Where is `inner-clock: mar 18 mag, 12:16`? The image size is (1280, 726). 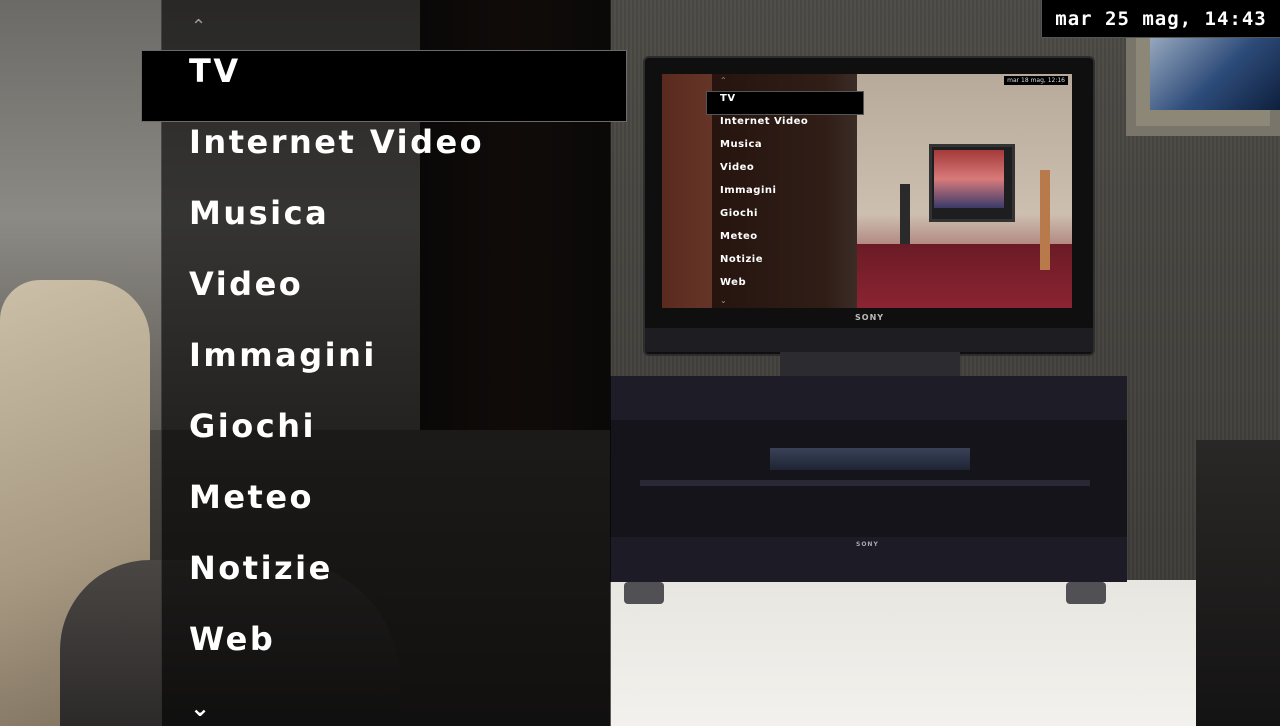 inner-clock: mar 18 mag, 12:16 is located at coordinates (1036, 80).